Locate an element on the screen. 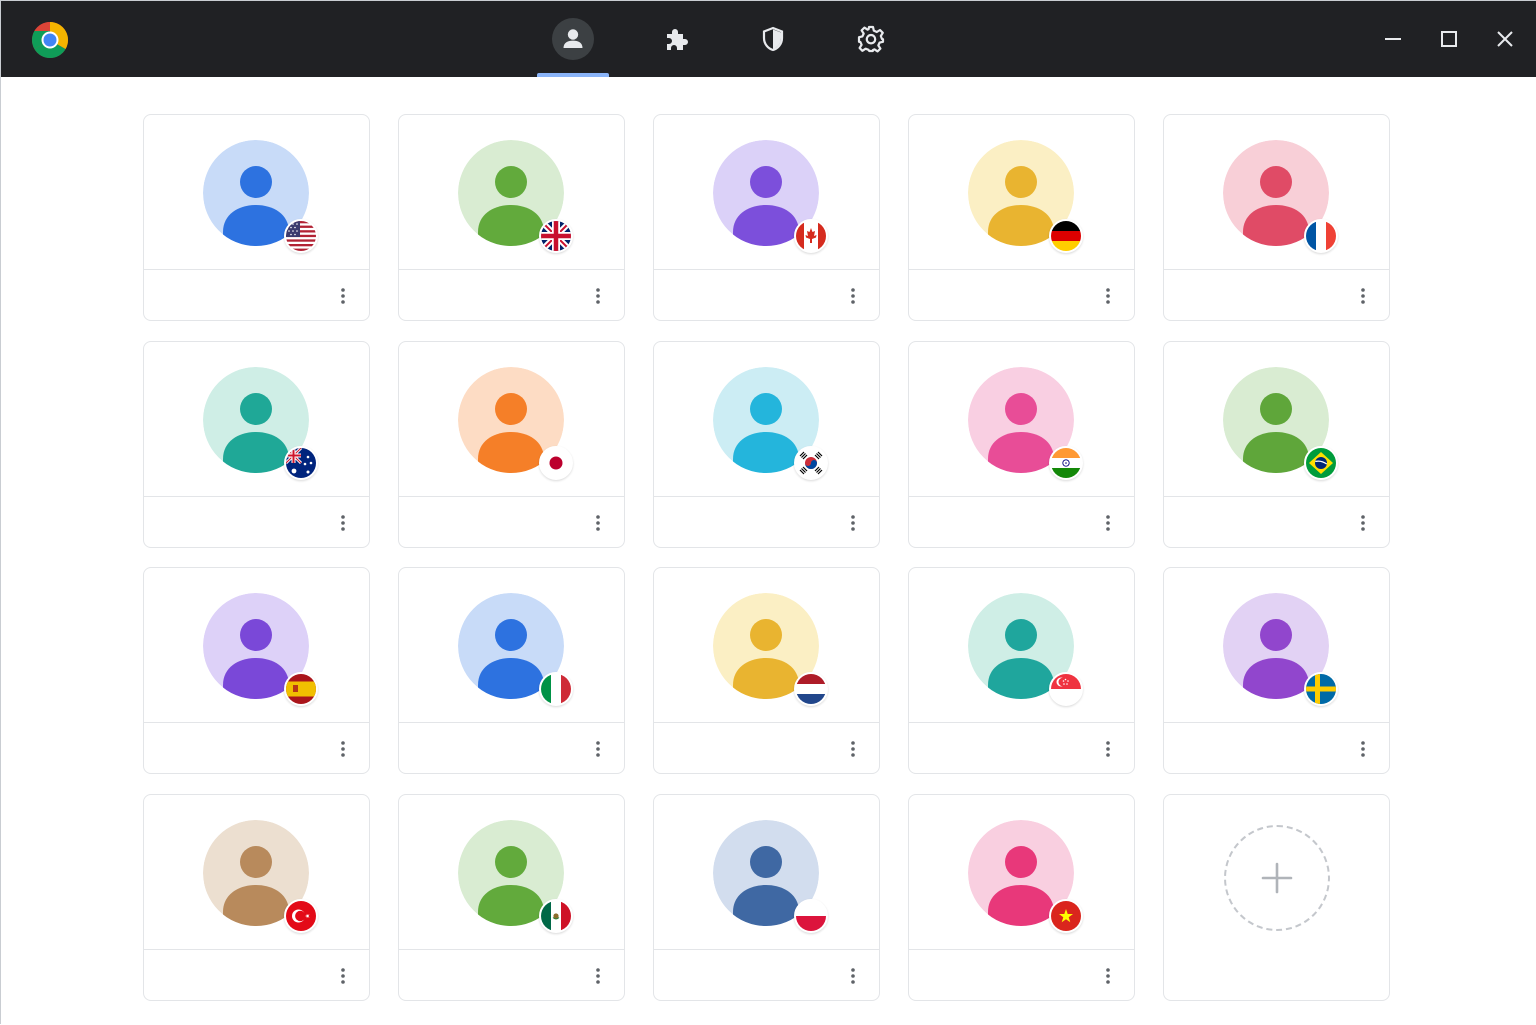  flag-es-icon is located at coordinates (301, 689).